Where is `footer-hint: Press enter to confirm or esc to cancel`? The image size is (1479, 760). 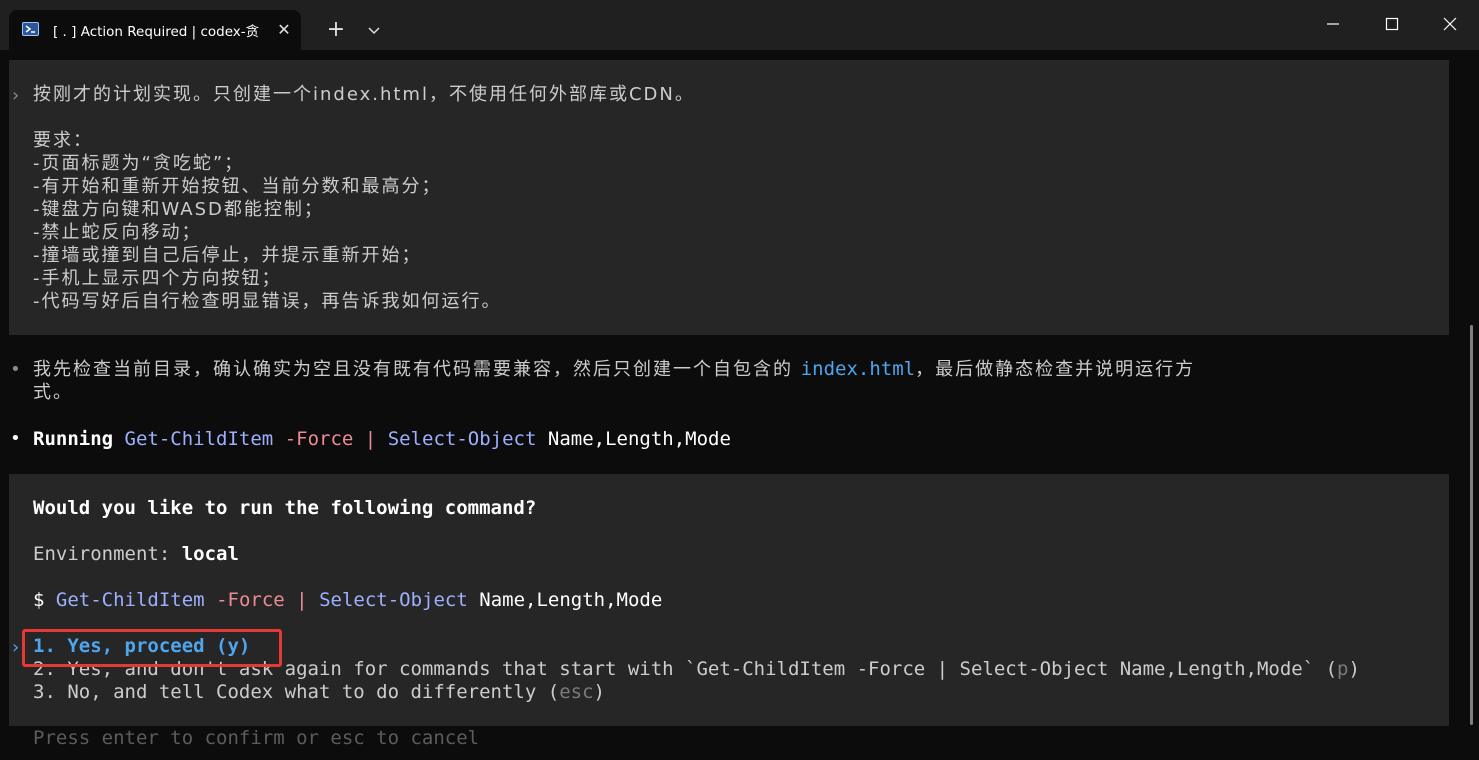
footer-hint: Press enter to confirm or esc to cancel is located at coordinates (256, 738).